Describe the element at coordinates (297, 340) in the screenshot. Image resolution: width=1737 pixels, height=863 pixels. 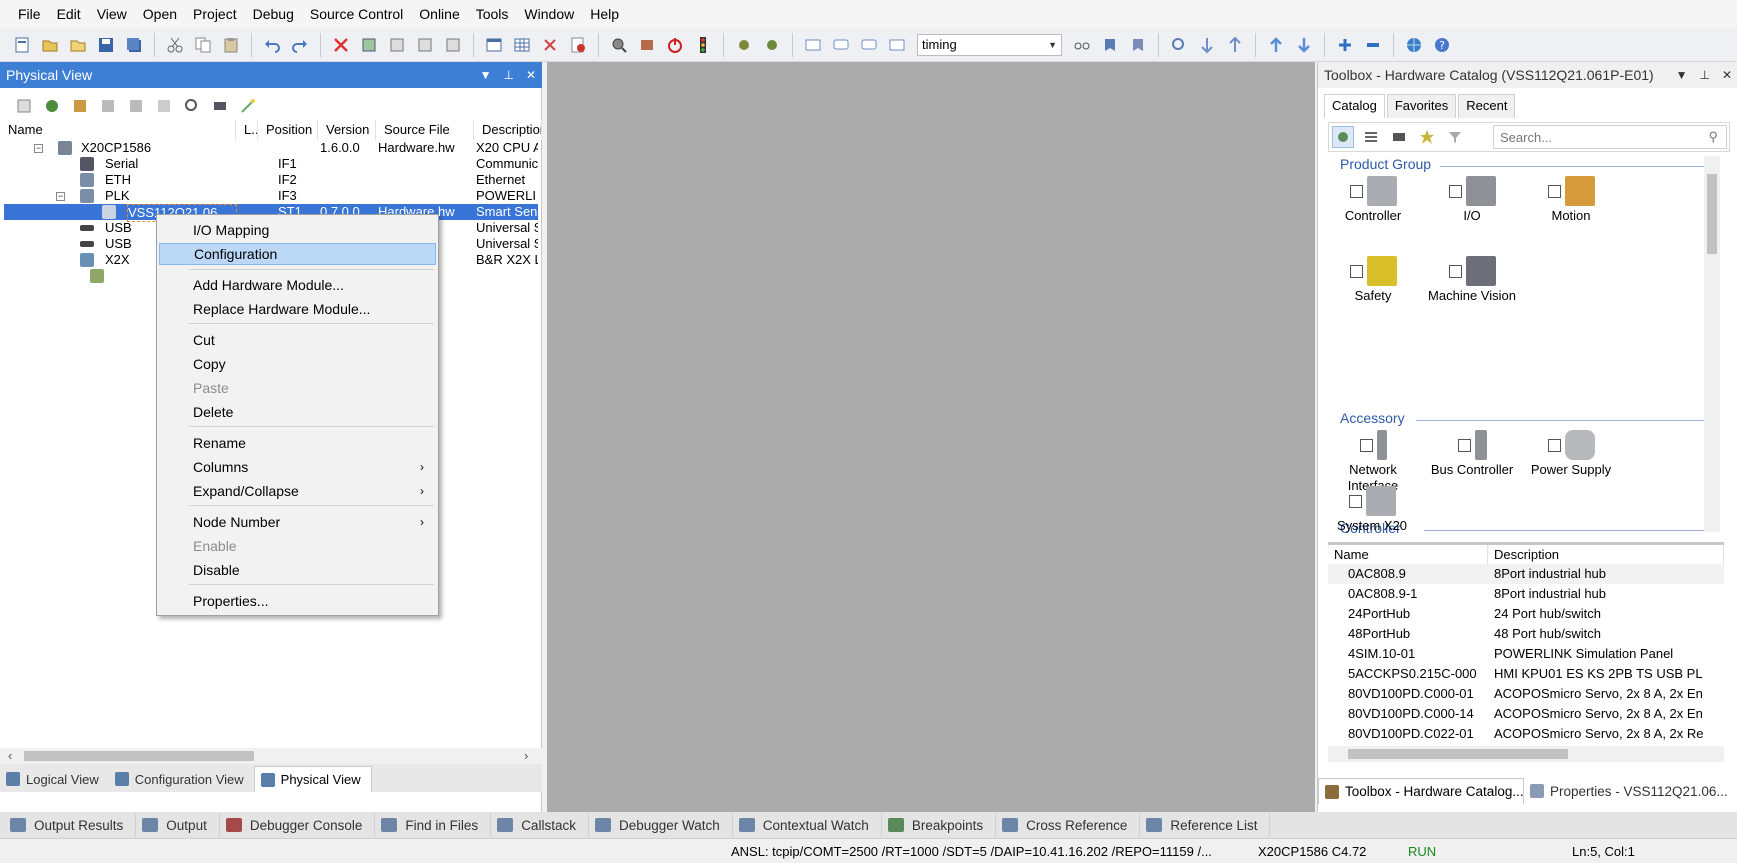
I see `menu-item-cut: Cut` at that location.